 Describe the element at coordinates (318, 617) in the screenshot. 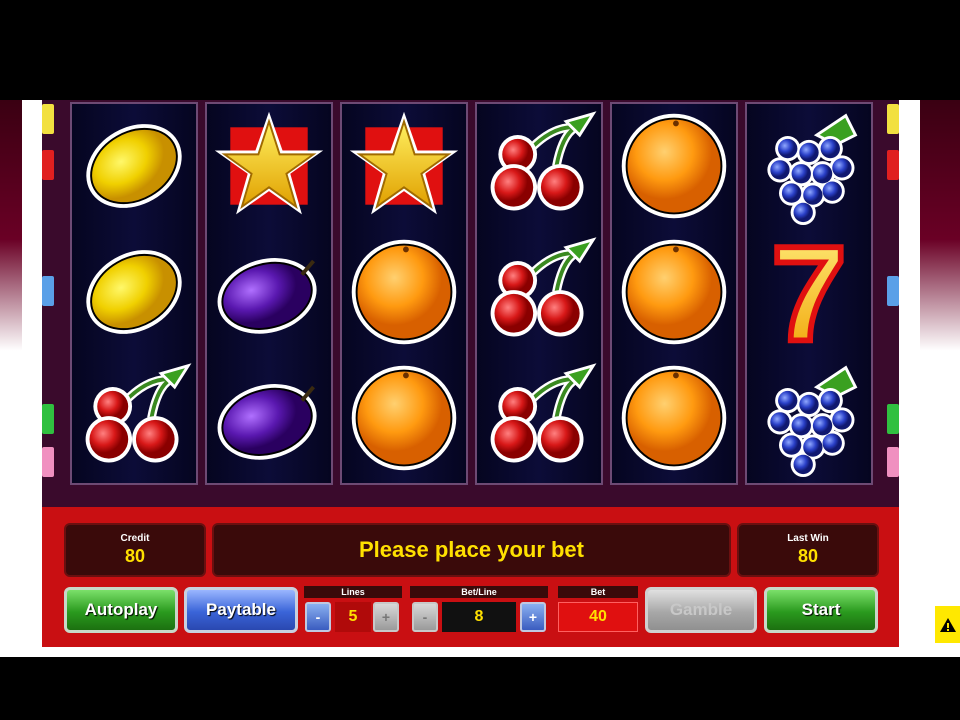

I see `lines-minus-button: -` at that location.